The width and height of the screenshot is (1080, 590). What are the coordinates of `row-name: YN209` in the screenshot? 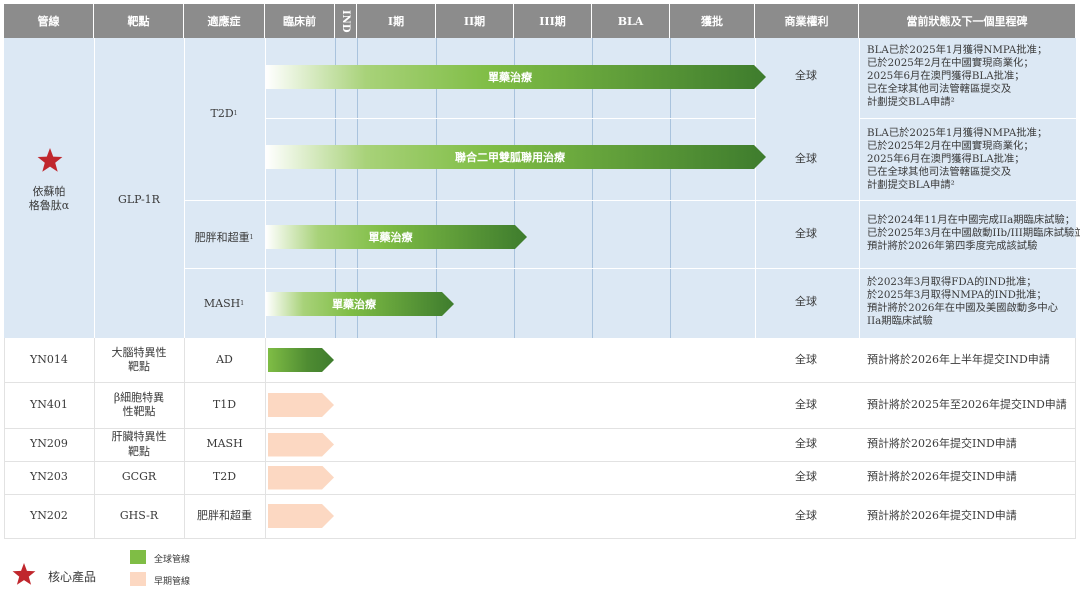 It's located at (49, 444).